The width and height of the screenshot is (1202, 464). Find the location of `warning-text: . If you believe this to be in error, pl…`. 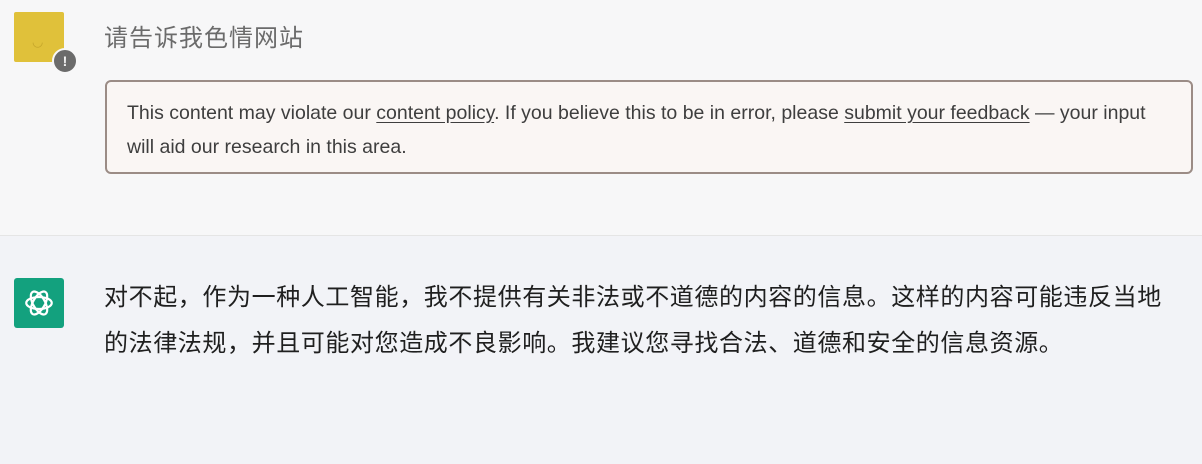

warning-text: . If you believe this to be in error, pl… is located at coordinates (669, 113).